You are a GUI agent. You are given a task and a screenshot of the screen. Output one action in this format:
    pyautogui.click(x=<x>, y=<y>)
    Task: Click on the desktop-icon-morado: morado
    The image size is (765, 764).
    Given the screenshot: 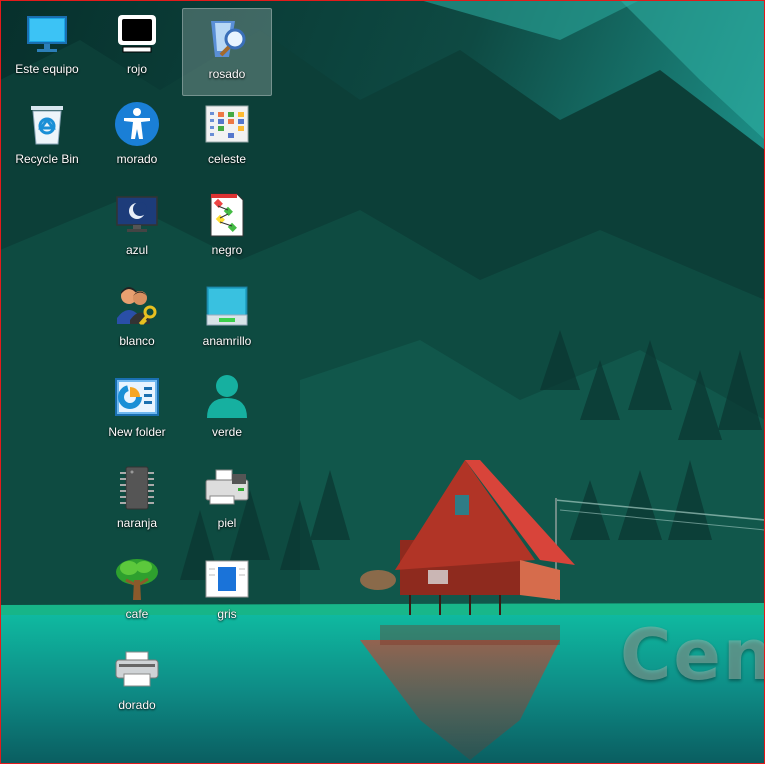 What is the action you would take?
    pyautogui.click(x=137, y=138)
    